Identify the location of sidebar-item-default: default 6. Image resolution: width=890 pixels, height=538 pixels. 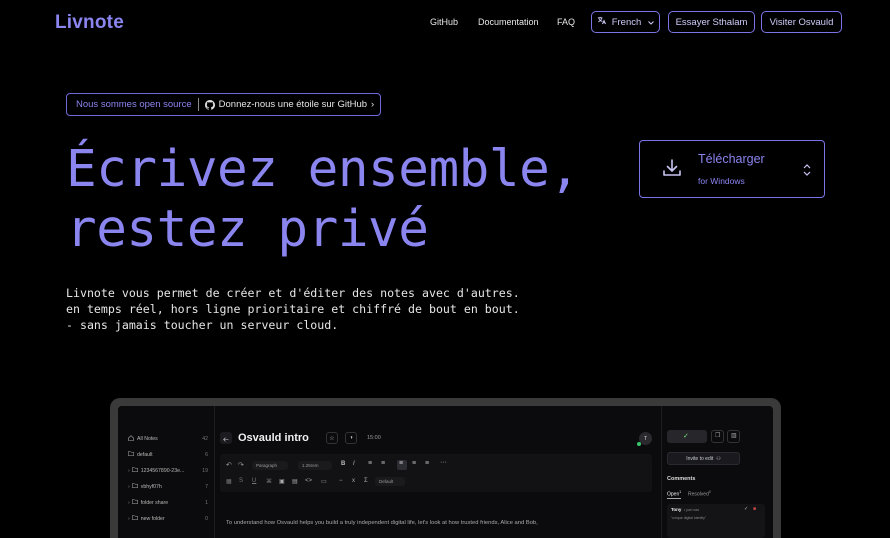
(168, 454).